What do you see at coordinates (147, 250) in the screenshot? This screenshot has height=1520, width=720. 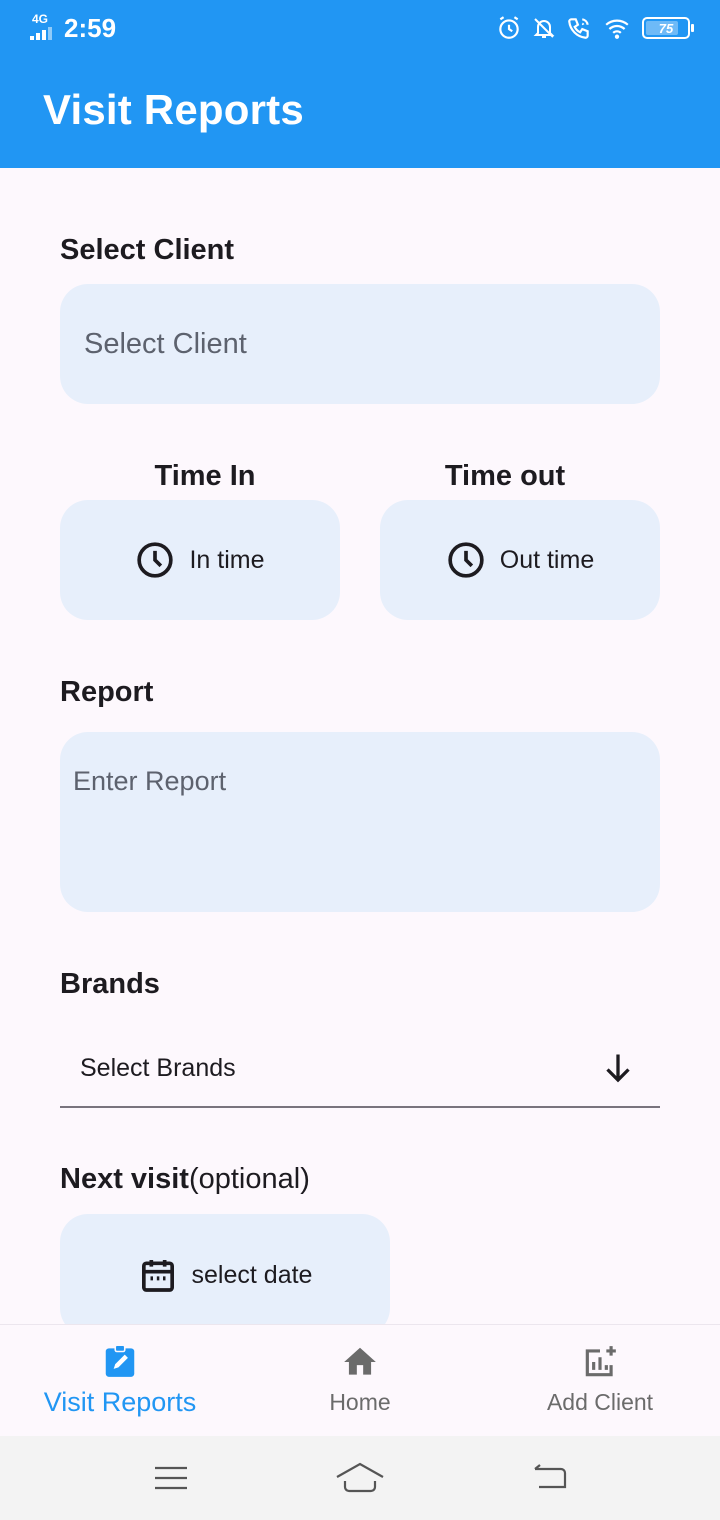 I see `select-client-label: Select Client` at bounding box center [147, 250].